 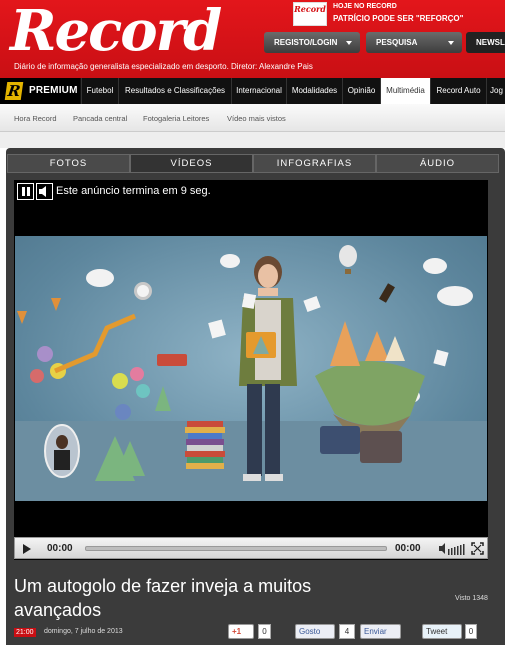 I want to click on newsletter-button: NEWSL, so click(x=485, y=42).